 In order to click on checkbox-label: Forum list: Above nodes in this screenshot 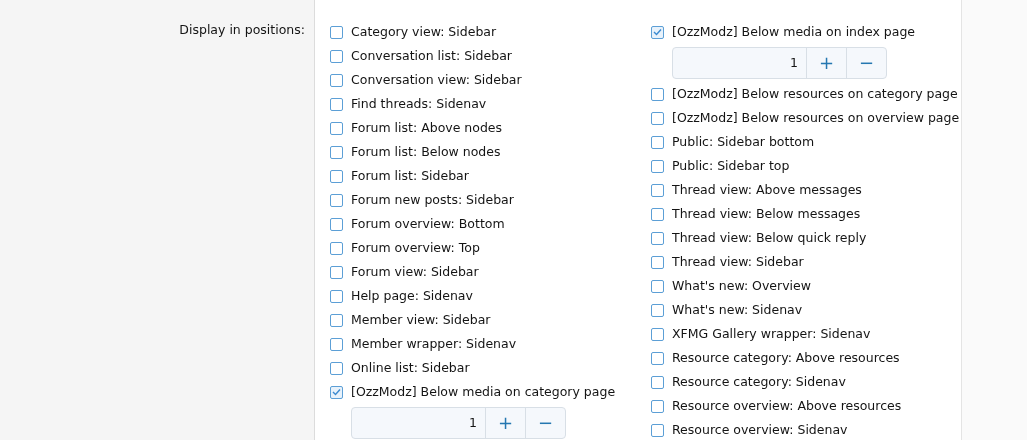, I will do `click(427, 128)`.